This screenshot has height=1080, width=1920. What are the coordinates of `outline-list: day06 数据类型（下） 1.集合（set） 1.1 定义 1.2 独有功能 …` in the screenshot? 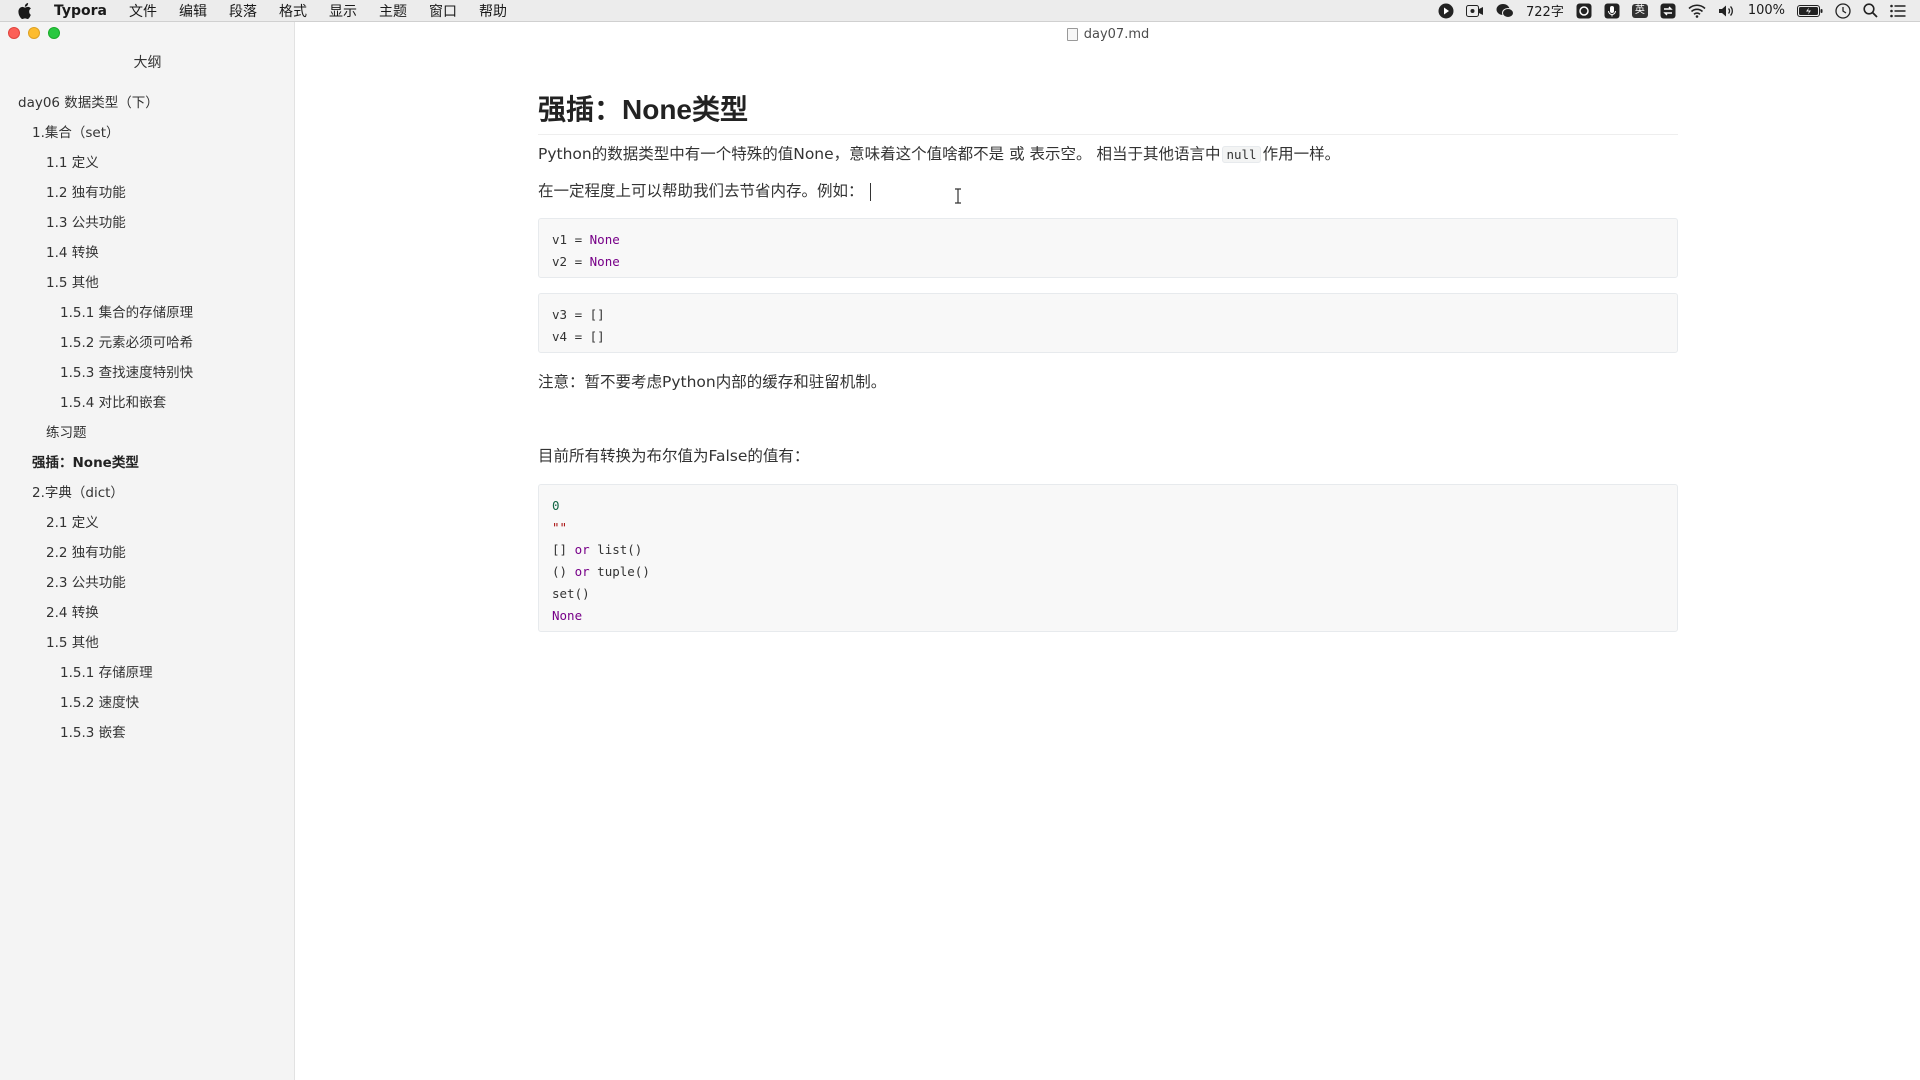 It's located at (147, 418).